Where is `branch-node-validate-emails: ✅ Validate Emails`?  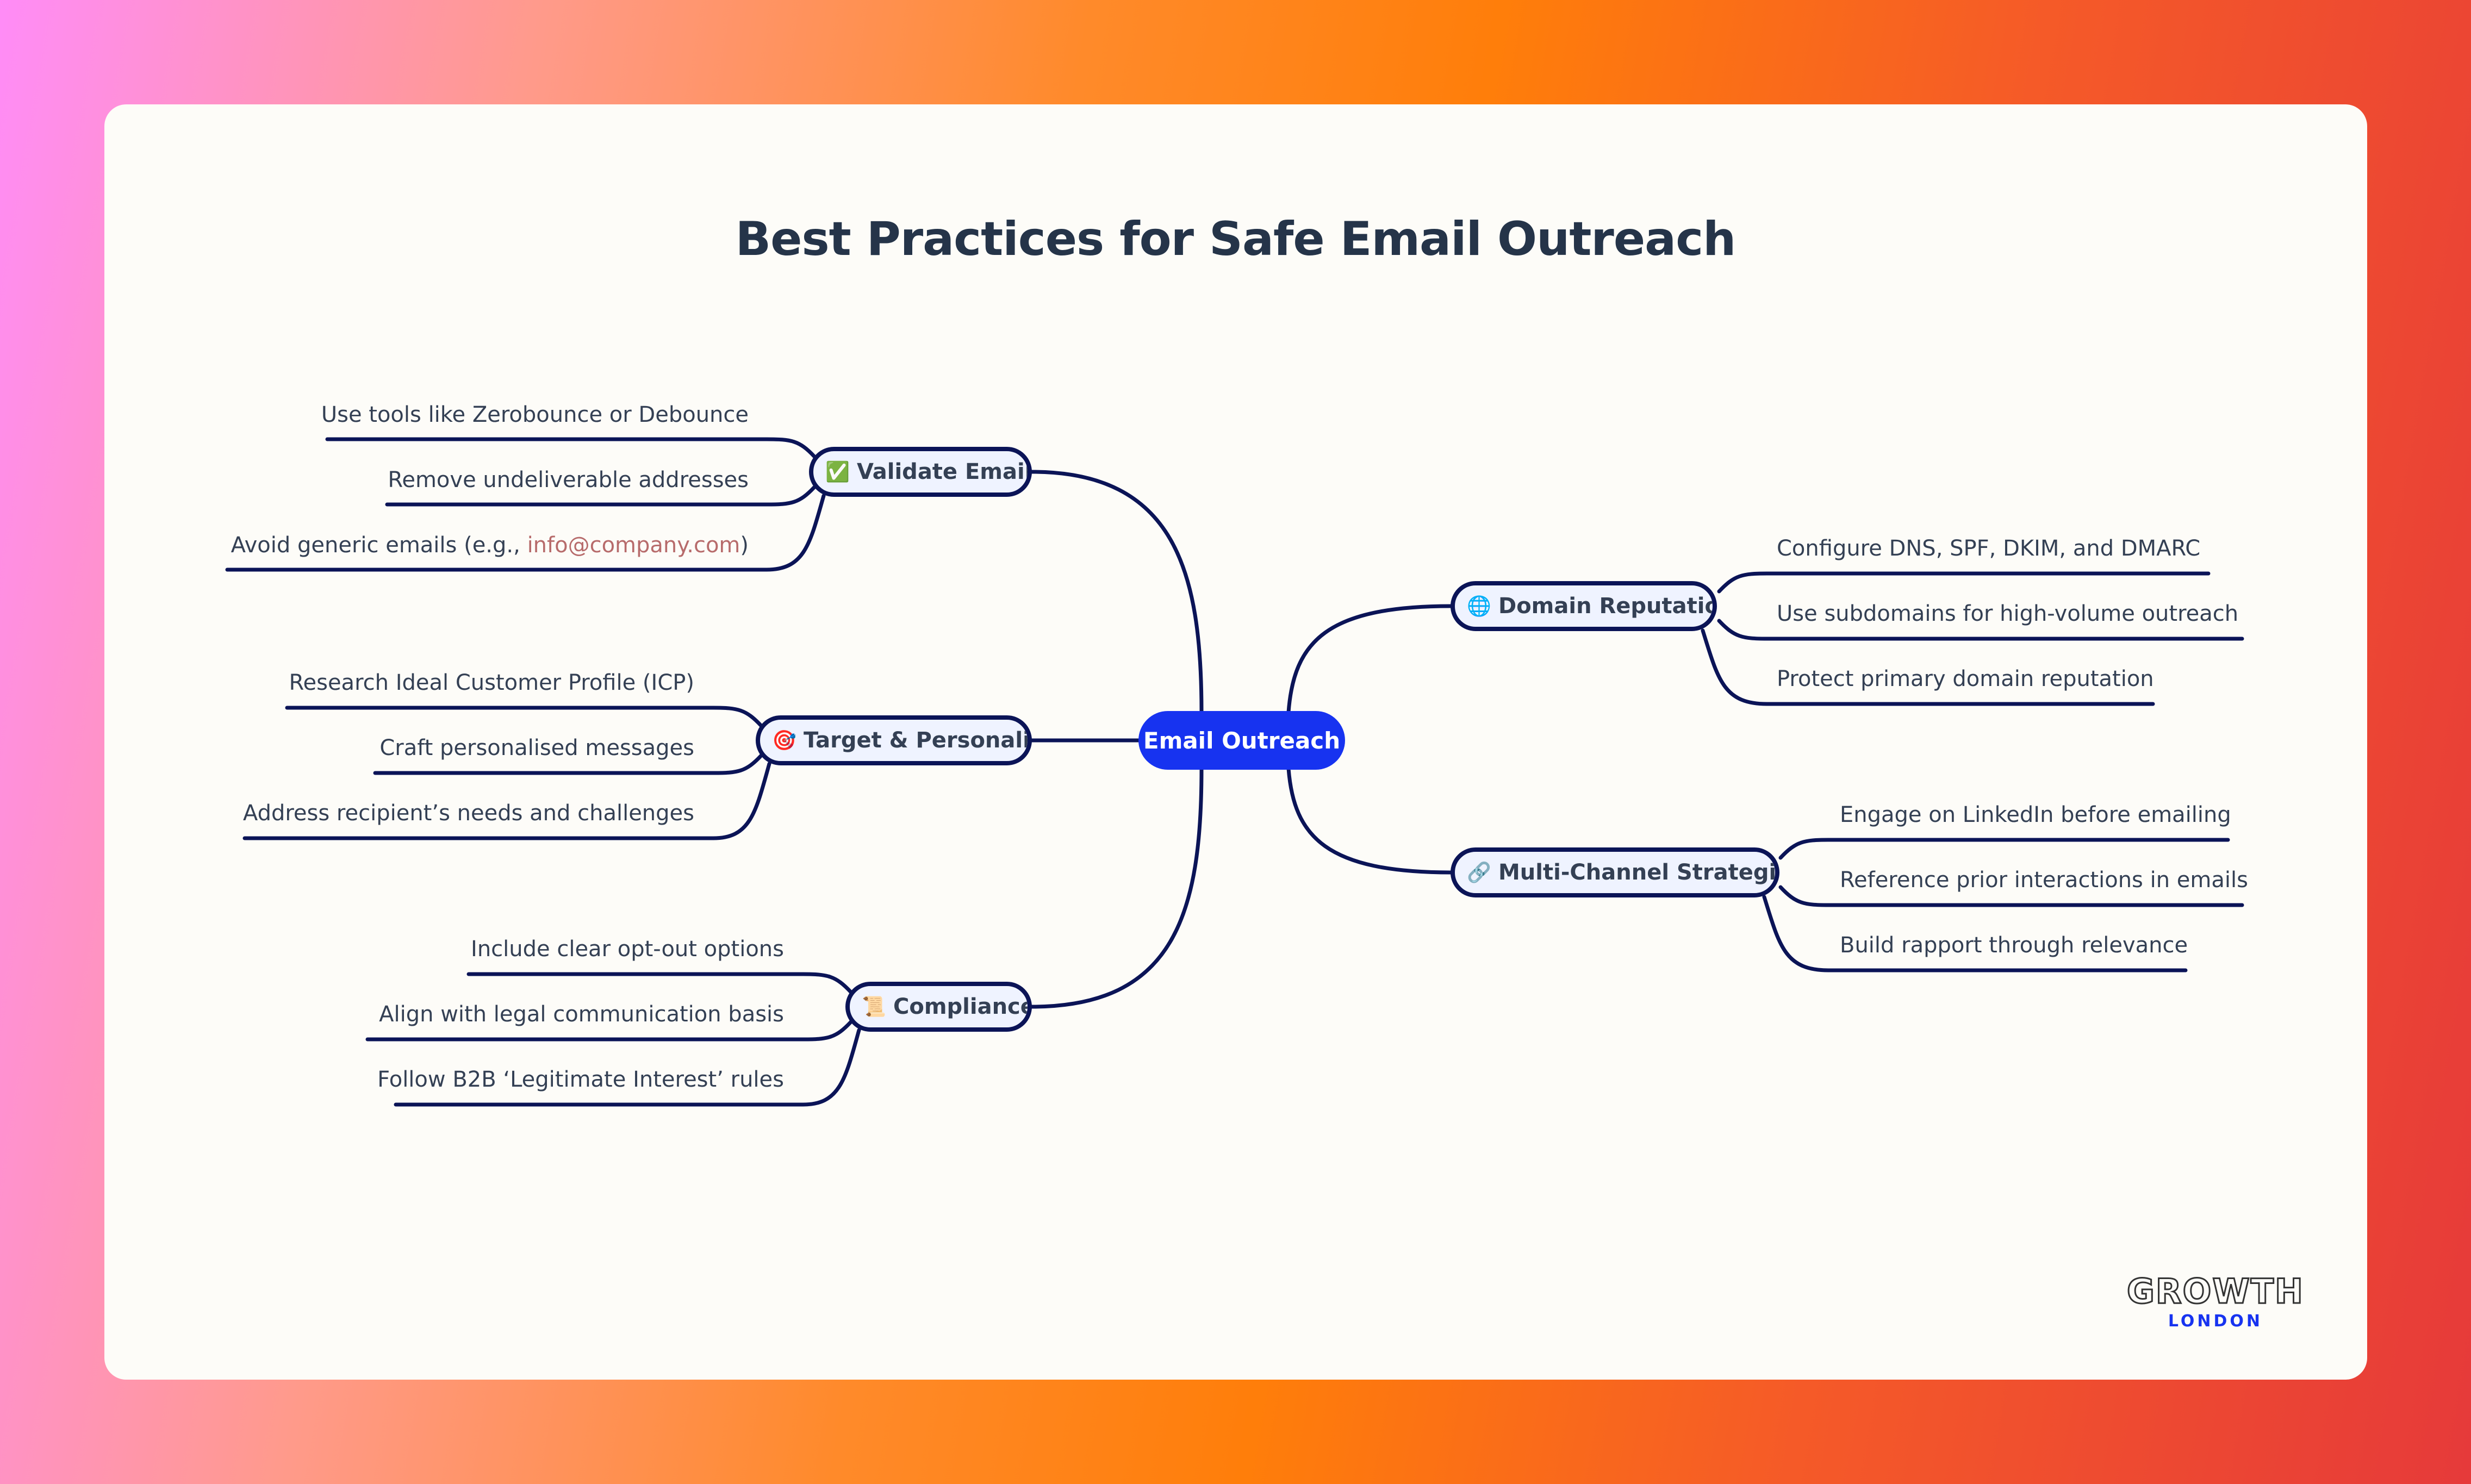
branch-node-validate-emails: ✅ Validate Emails is located at coordinates (921, 472).